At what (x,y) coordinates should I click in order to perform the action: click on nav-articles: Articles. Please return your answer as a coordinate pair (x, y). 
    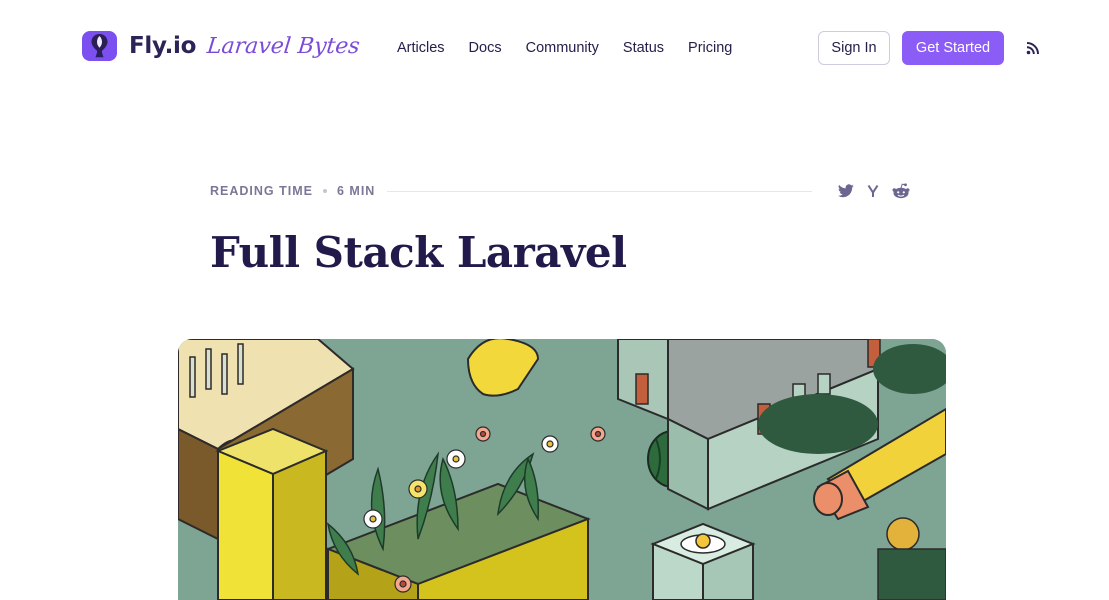
    Looking at the image, I should click on (421, 48).